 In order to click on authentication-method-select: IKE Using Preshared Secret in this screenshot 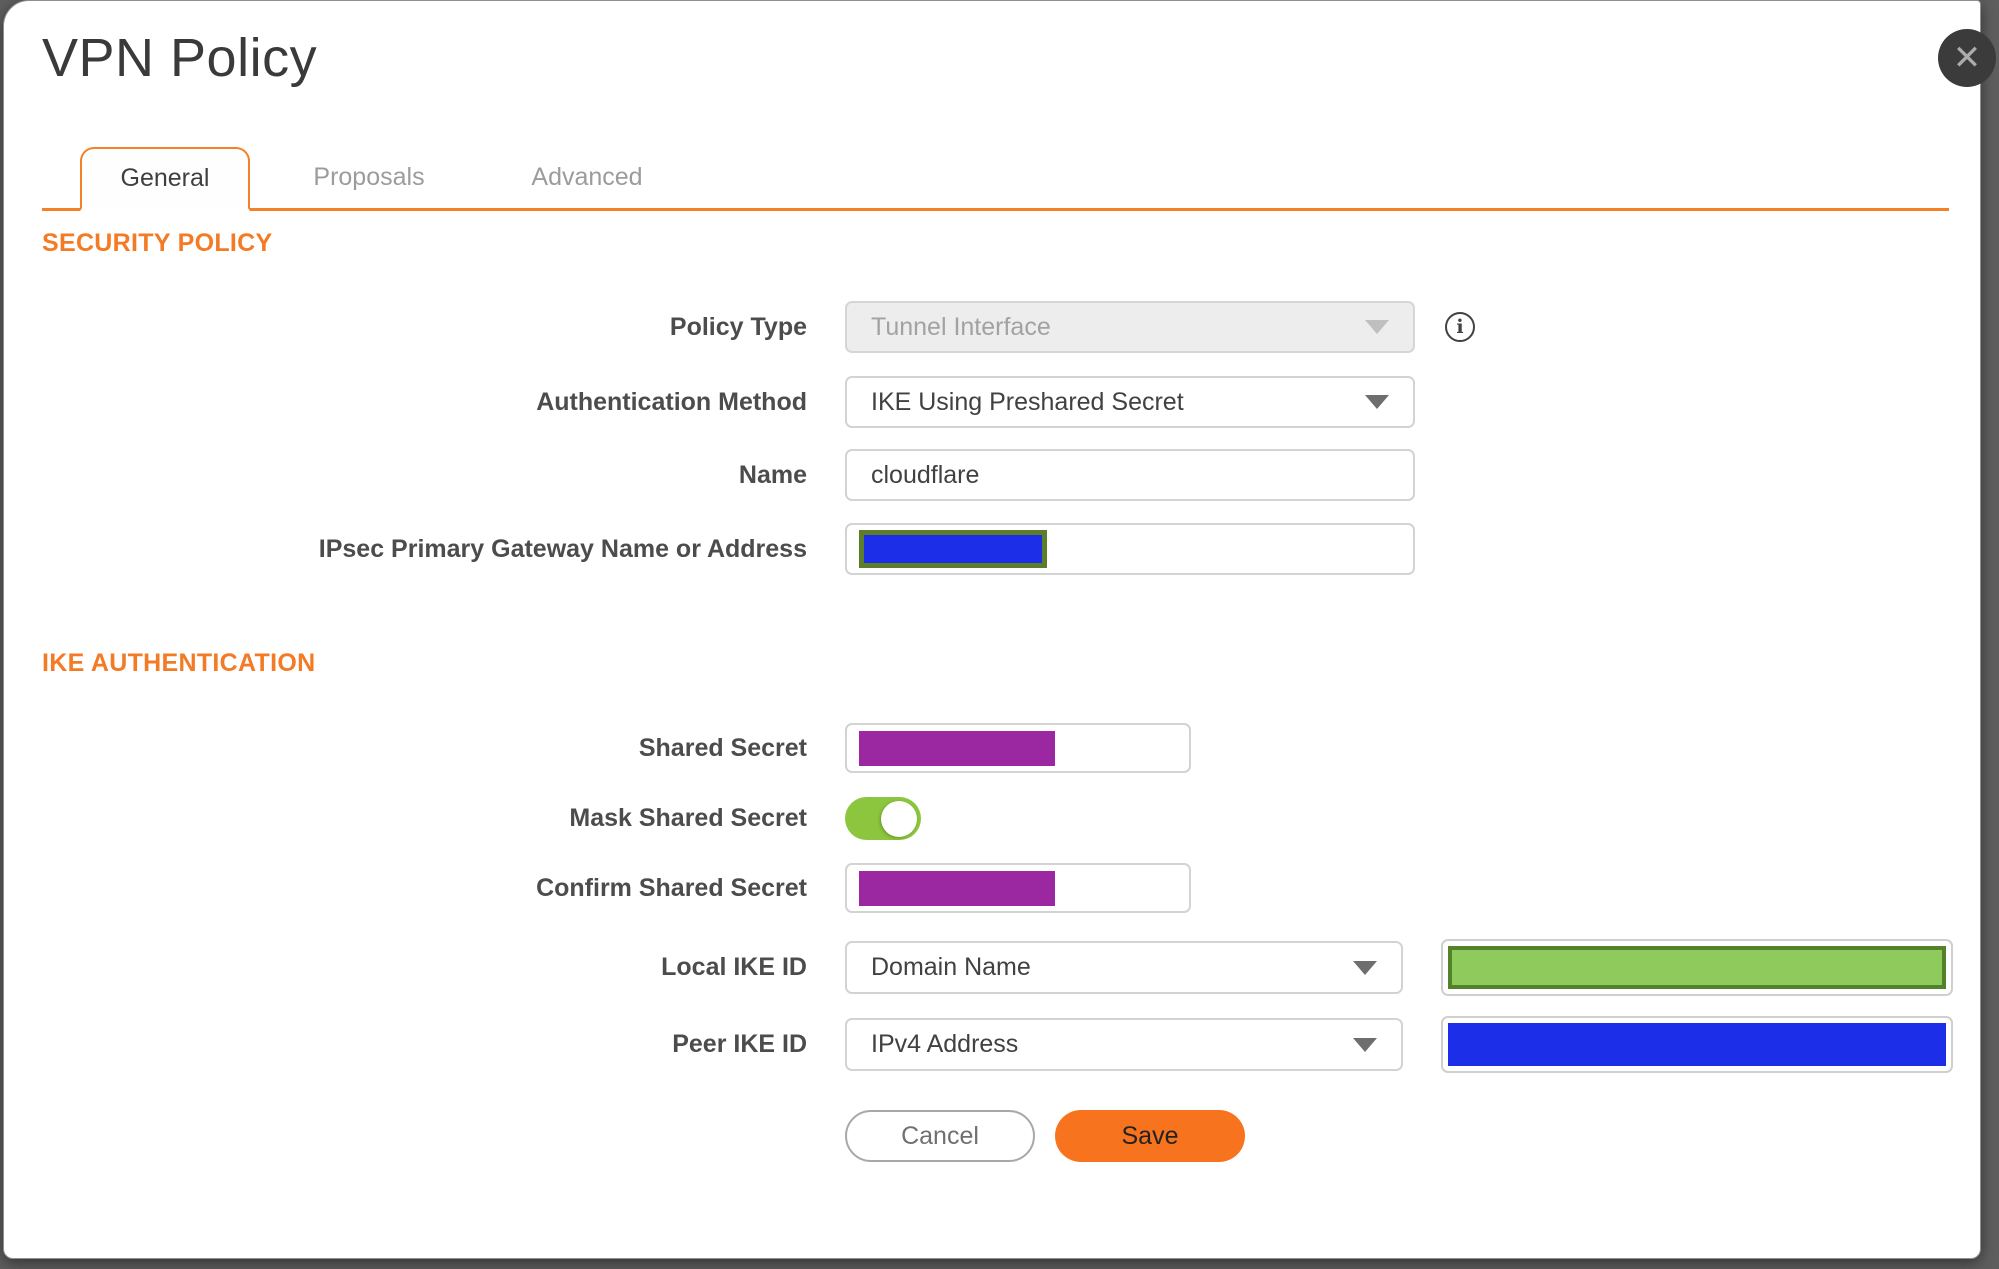, I will do `click(1130, 402)`.